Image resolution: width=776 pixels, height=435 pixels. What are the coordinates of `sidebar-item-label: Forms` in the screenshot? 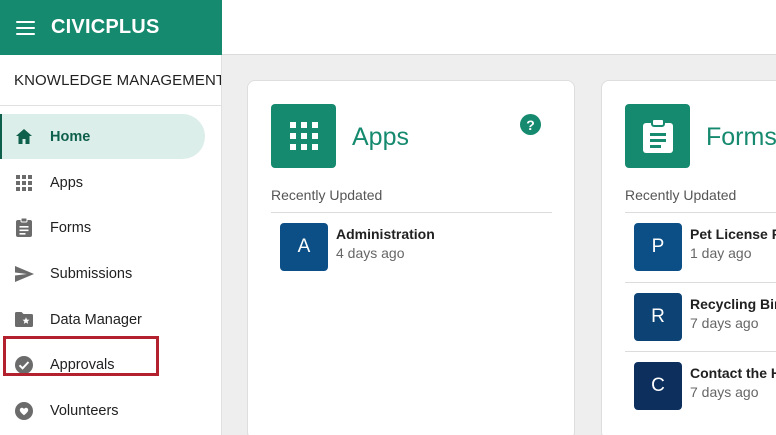 It's located at (71, 227).